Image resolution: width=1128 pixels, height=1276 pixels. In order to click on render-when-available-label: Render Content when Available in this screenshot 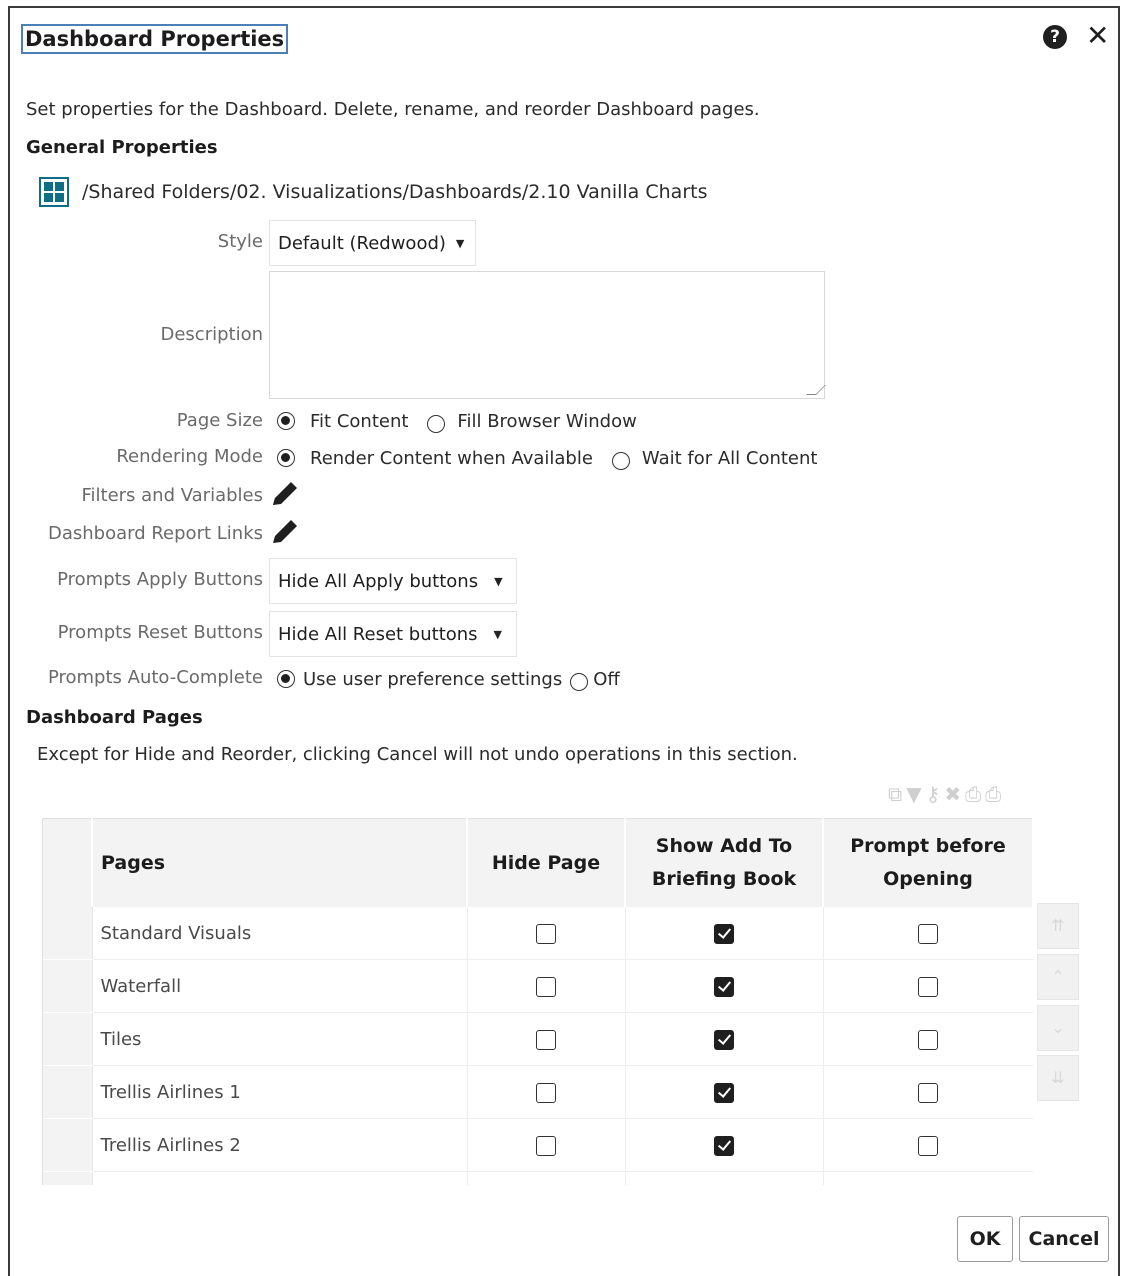, I will do `click(451, 458)`.